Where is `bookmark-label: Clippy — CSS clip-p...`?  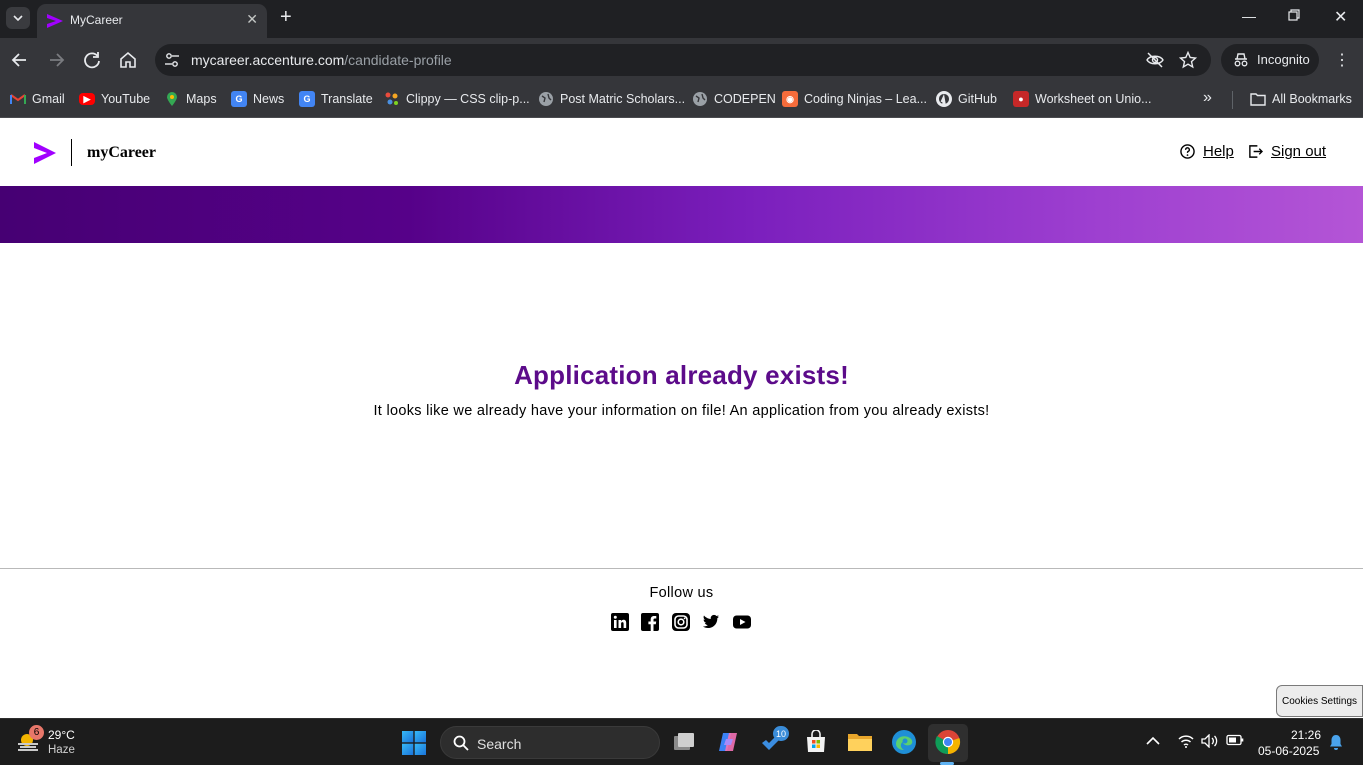
bookmark-label: Clippy — CSS clip-p... is located at coordinates (468, 99).